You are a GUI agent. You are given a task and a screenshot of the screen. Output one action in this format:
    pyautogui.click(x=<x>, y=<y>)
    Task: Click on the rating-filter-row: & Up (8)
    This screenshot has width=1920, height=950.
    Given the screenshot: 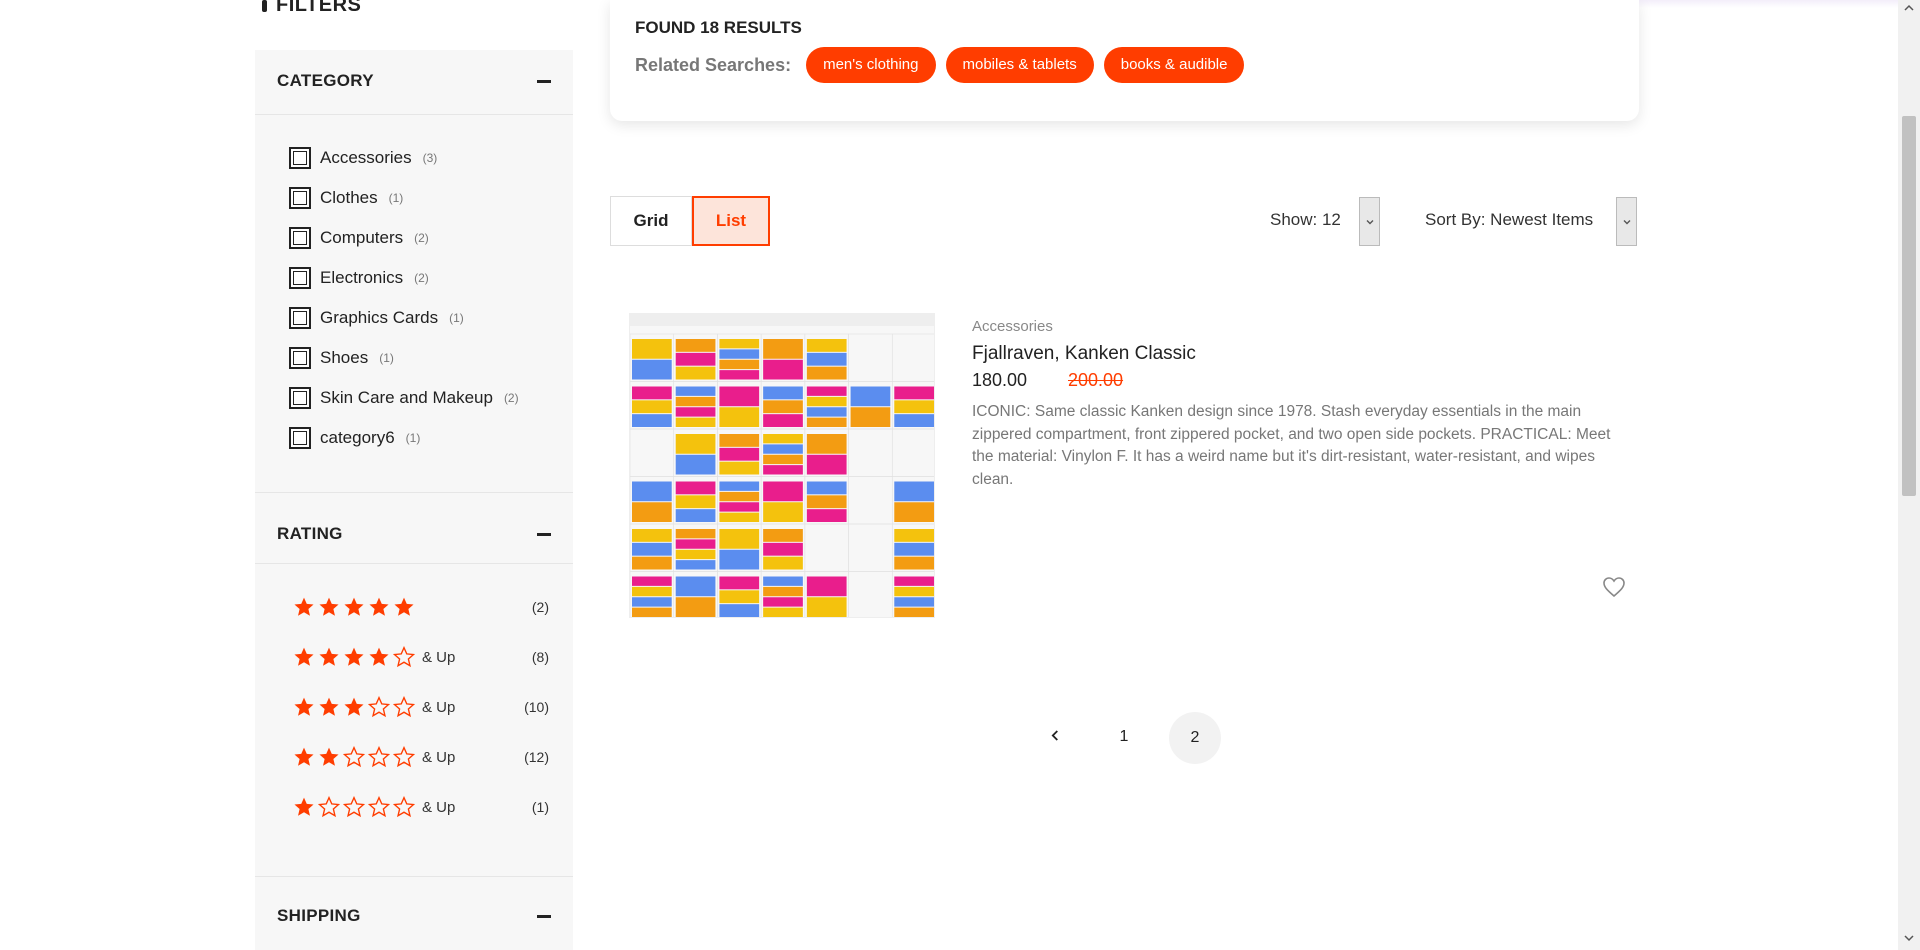 What is the action you would take?
    pyautogui.click(x=421, y=657)
    